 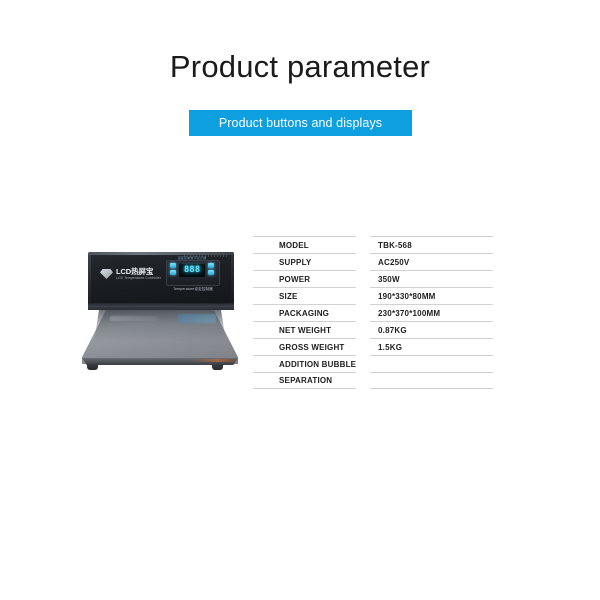 I want to click on spec-key-label: PACKAGING, so click(x=304, y=313).